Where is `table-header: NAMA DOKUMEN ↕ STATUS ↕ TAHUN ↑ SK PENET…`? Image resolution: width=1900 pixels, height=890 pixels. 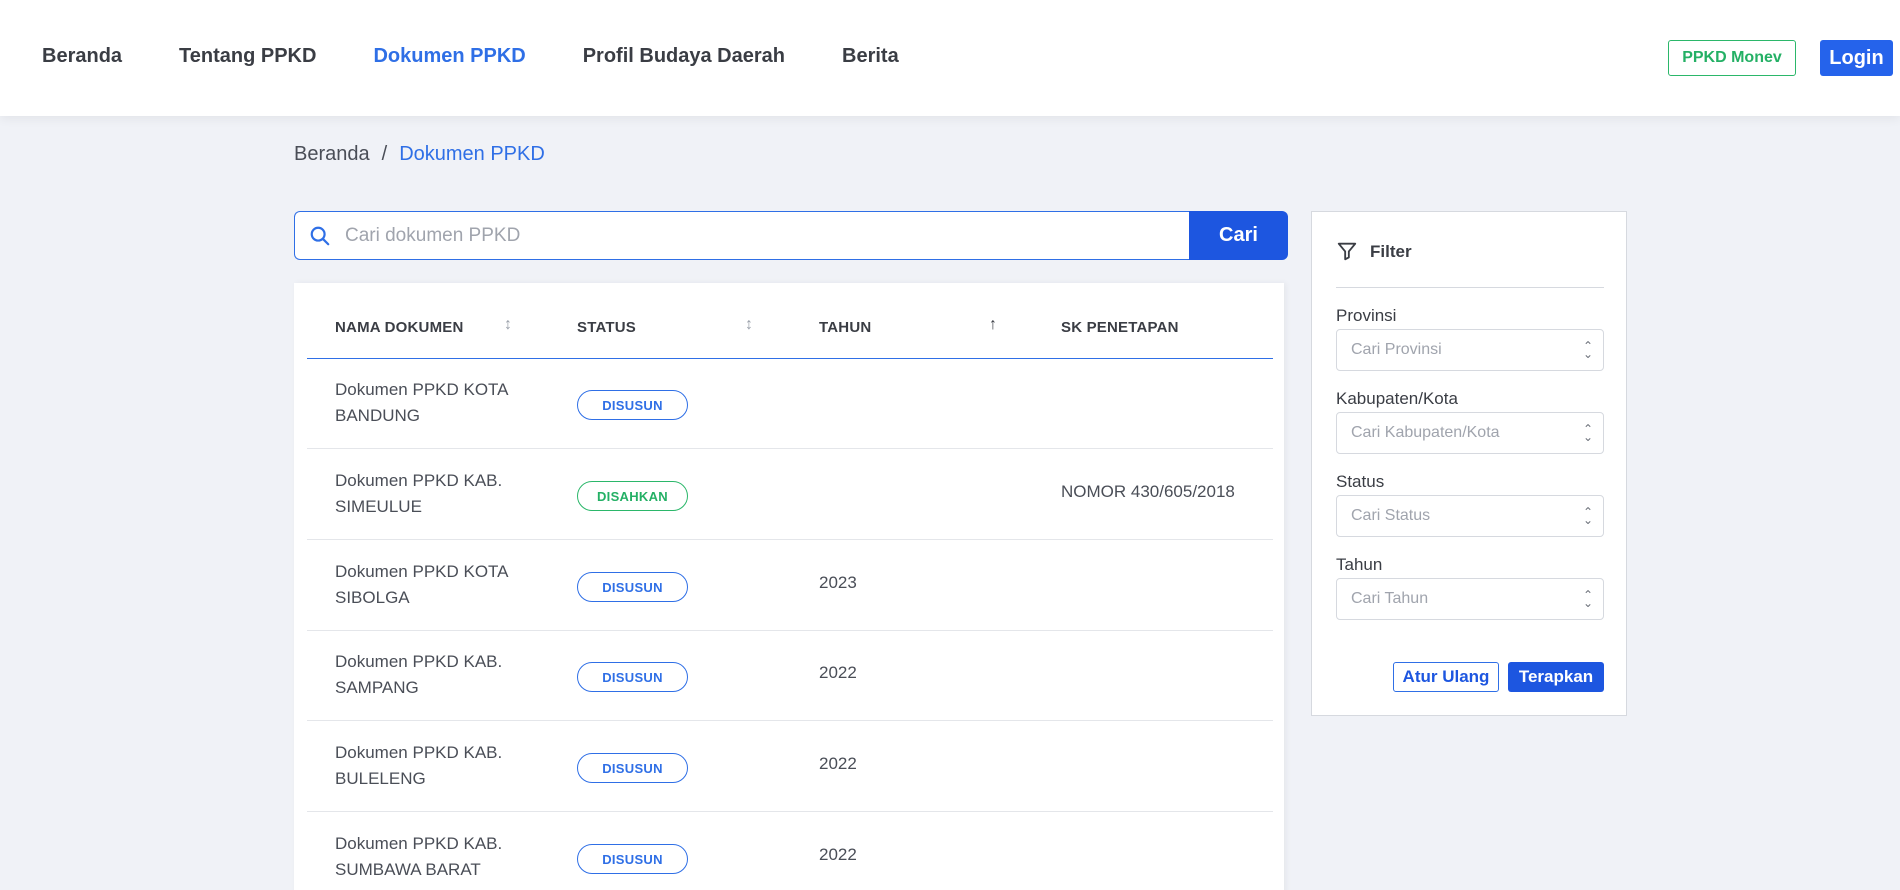
table-header: NAMA DOKUMEN ↕ STATUS ↕ TAHUN ↑ SK PENET… is located at coordinates (790, 321).